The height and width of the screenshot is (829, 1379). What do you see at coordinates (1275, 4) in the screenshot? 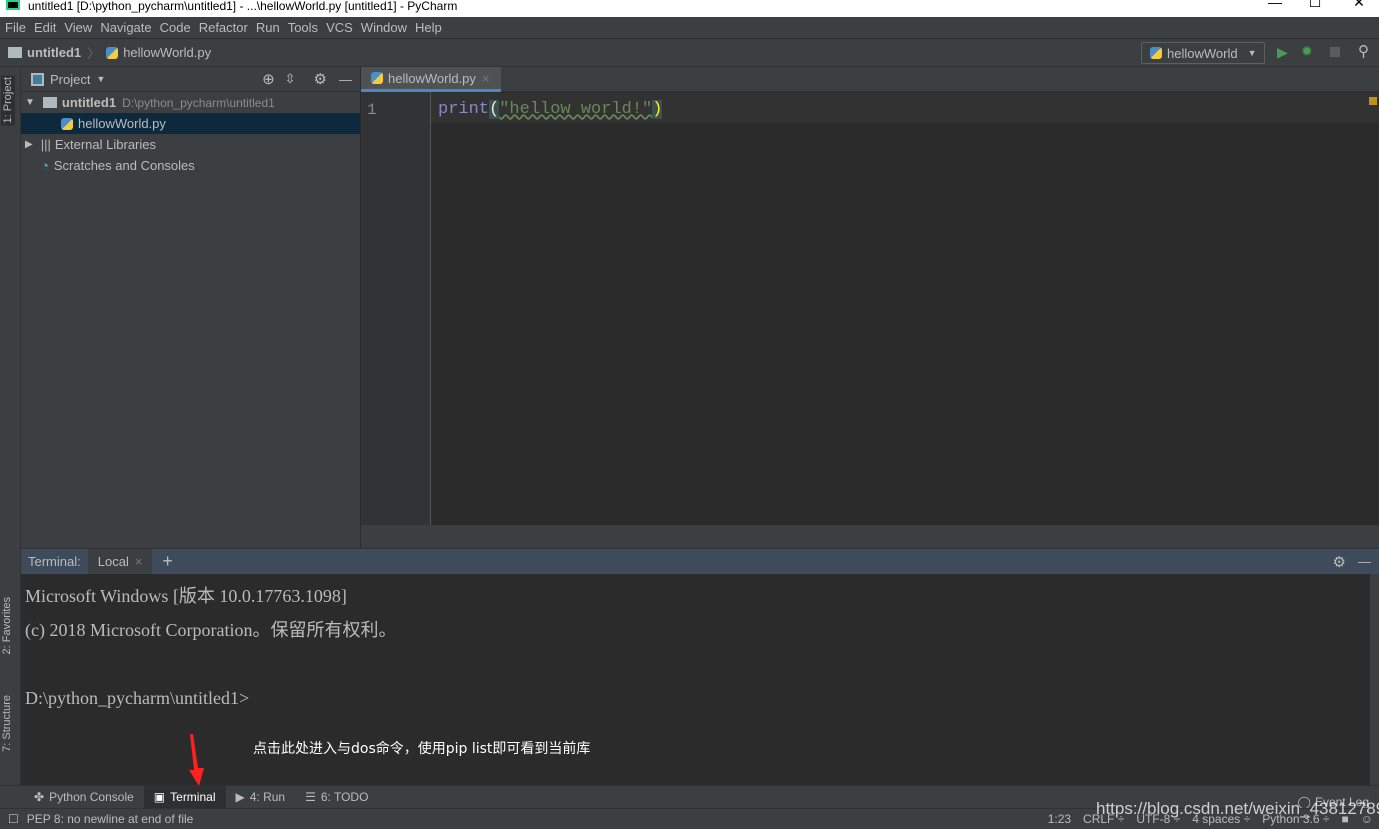
I see `minimize-button: —` at bounding box center [1275, 4].